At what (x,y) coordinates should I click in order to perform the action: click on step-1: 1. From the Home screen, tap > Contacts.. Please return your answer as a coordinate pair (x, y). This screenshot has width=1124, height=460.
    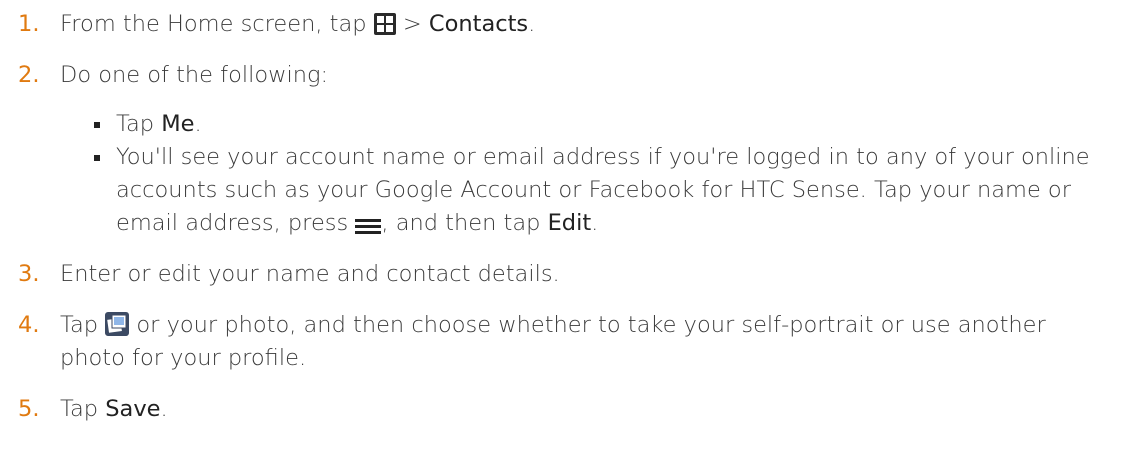
    Looking at the image, I should click on (555, 24).